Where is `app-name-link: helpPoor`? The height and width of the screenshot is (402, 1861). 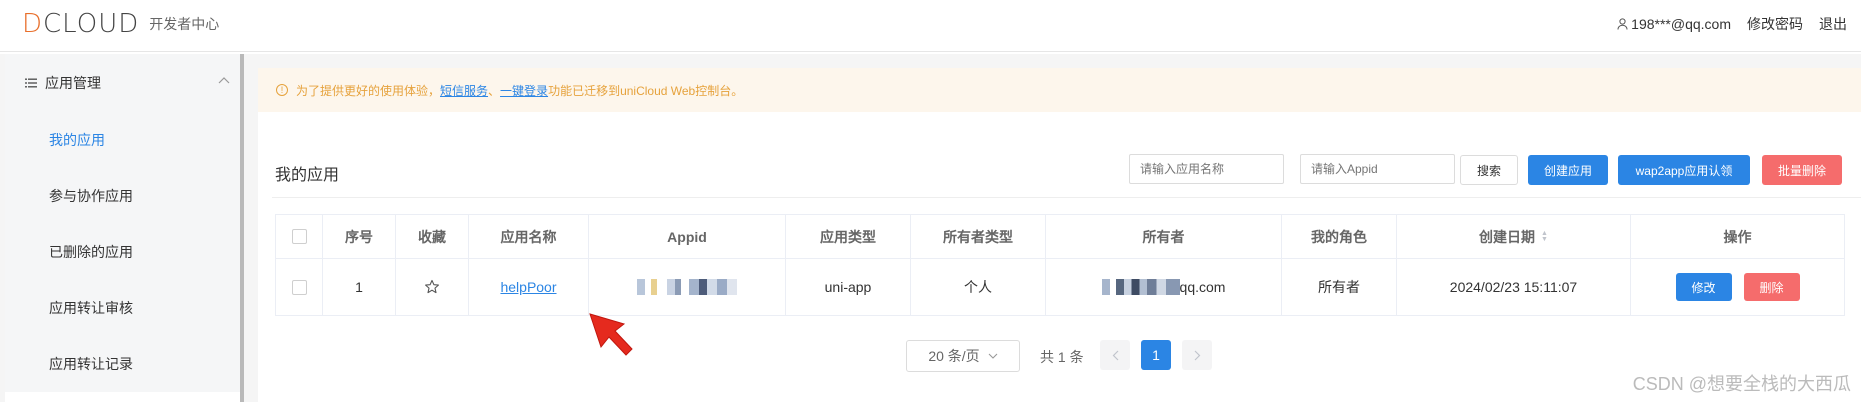
app-name-link: helpPoor is located at coordinates (529, 287).